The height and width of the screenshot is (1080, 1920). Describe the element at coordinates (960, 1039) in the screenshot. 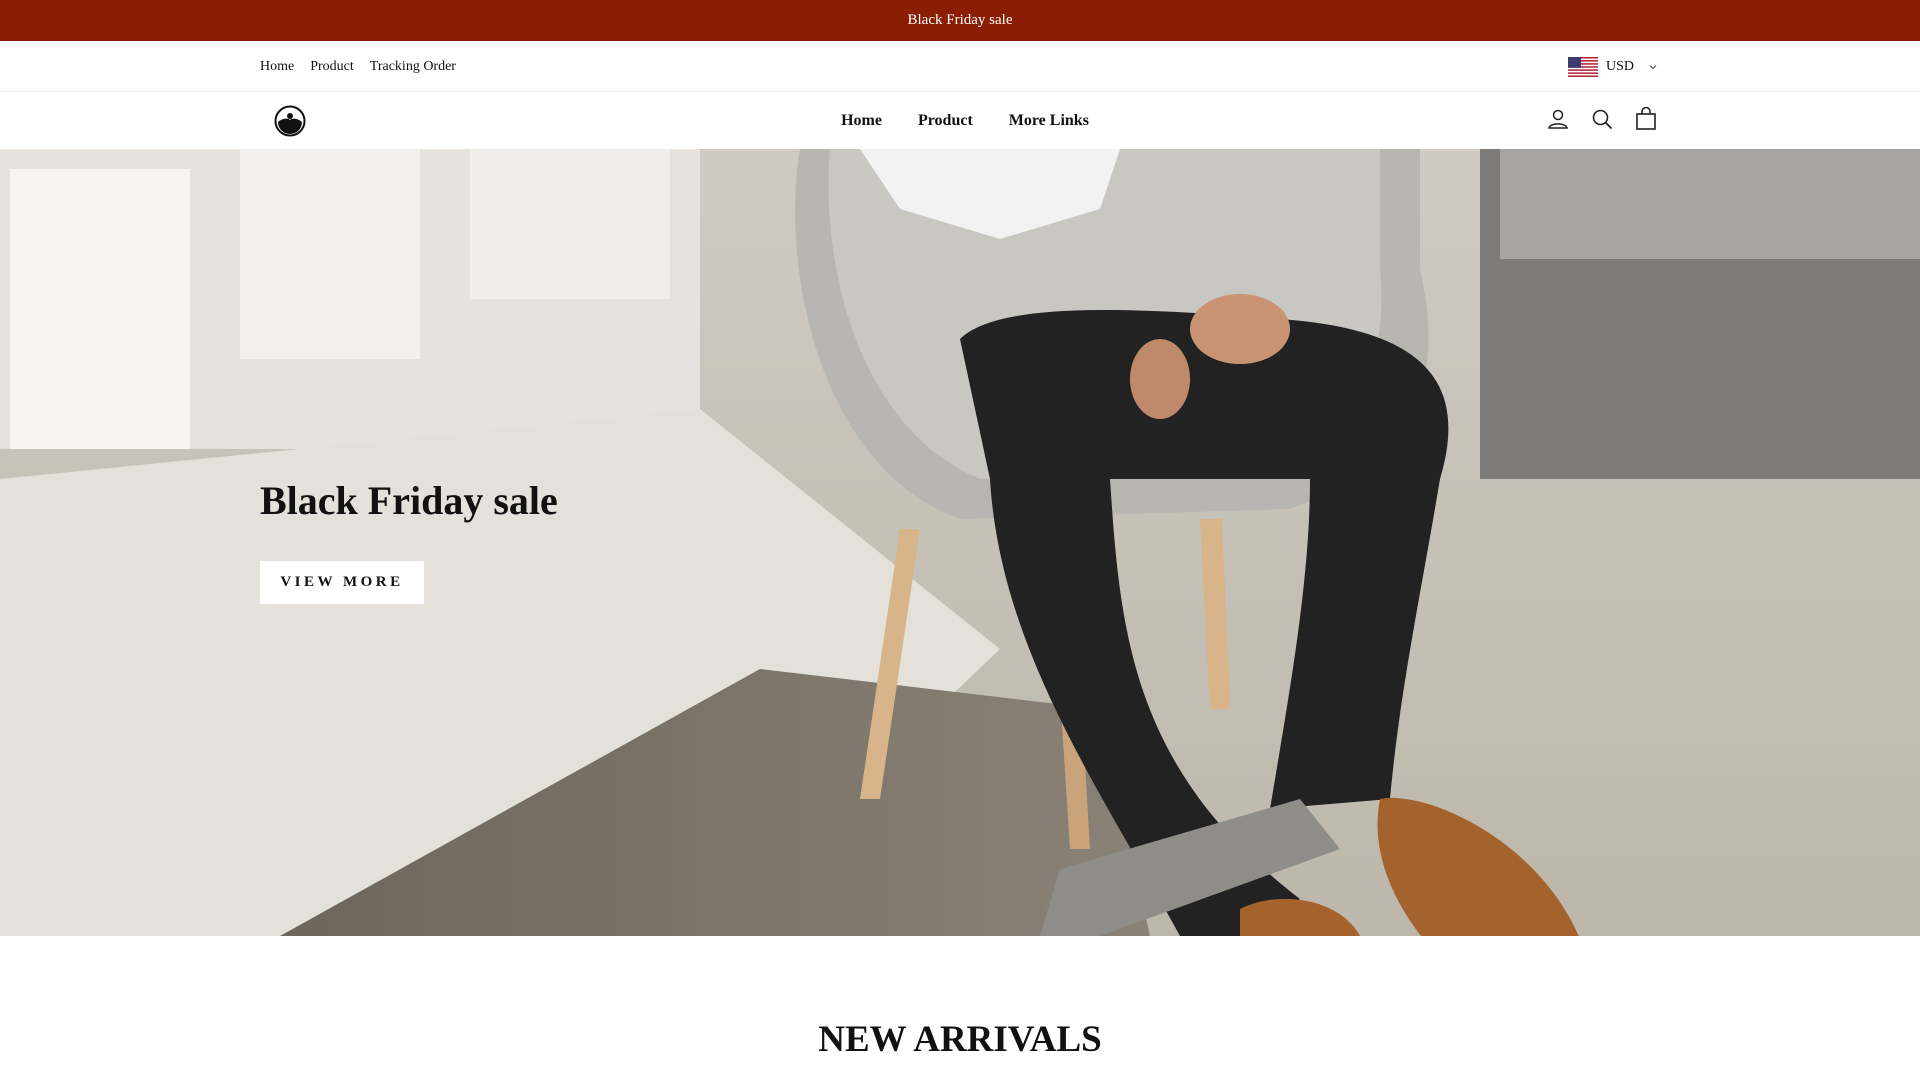

I see `new-arrivals-title: NEW ARRIVALS` at that location.